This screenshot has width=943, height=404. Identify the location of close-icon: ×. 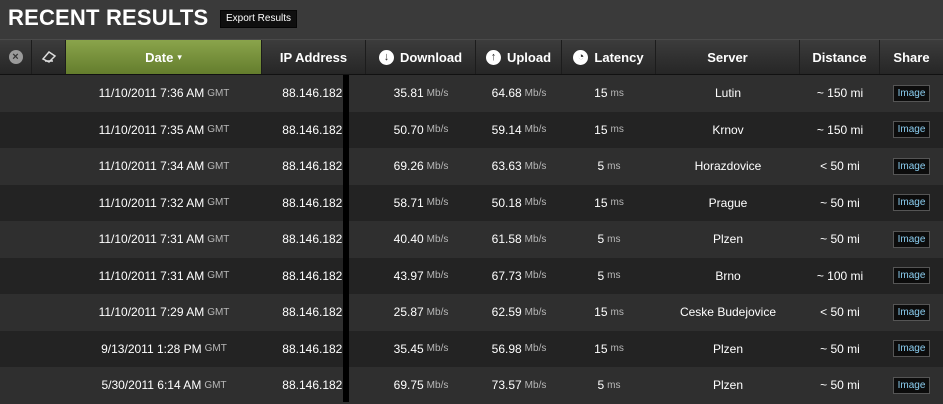
(15, 57).